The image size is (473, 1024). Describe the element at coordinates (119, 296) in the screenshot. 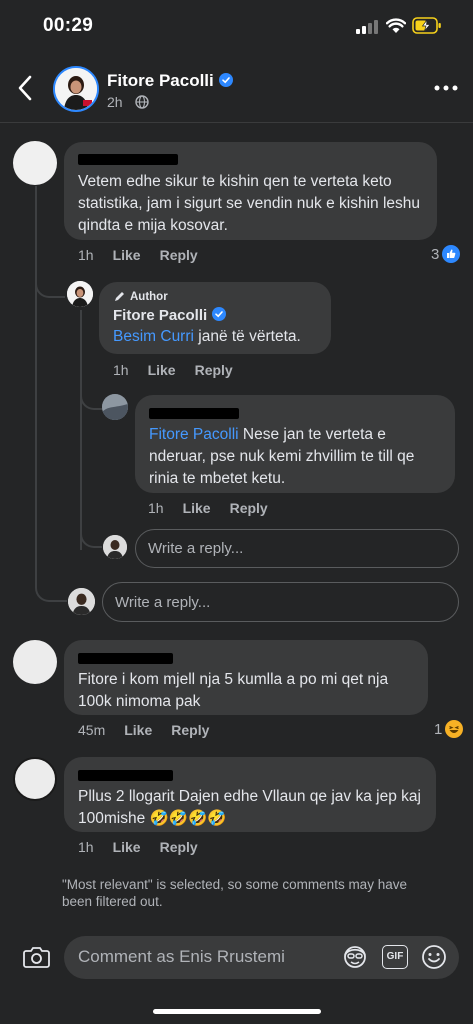

I see `pen-icon` at that location.